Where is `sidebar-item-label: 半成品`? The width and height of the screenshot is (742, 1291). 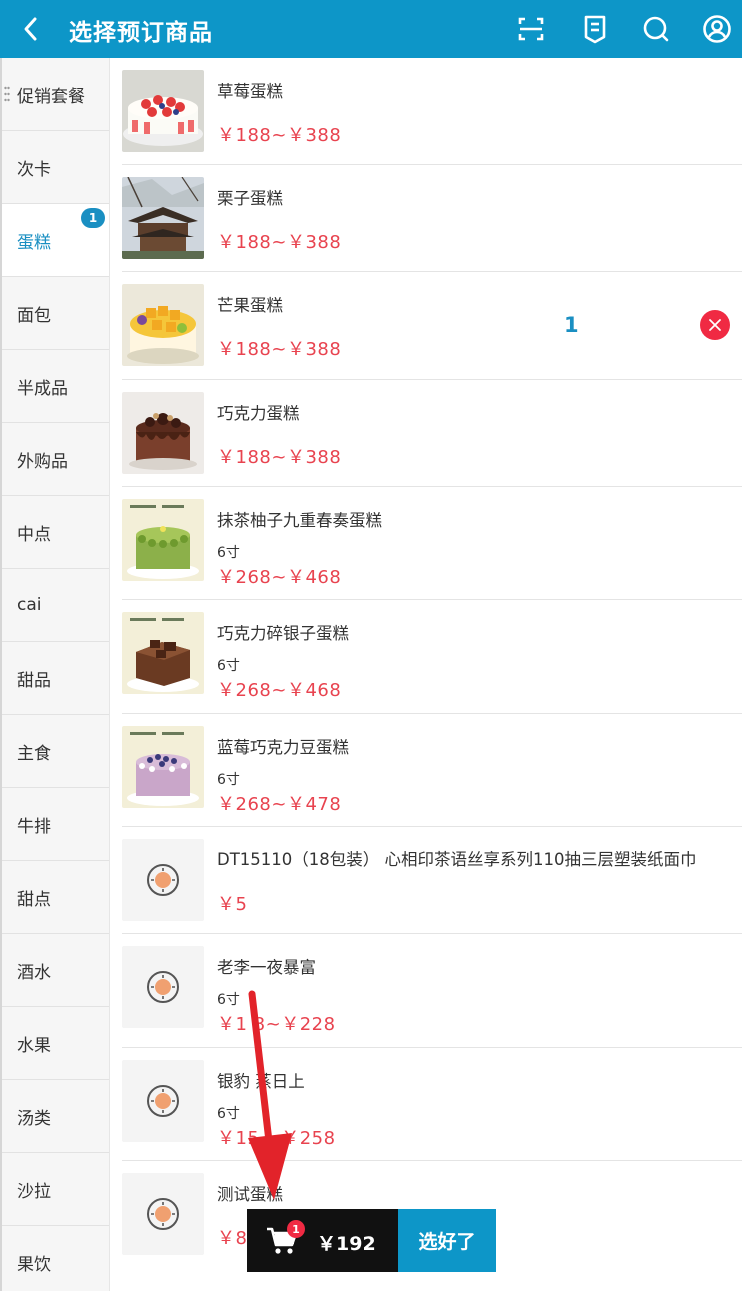 sidebar-item-label: 半成品 is located at coordinates (42, 388).